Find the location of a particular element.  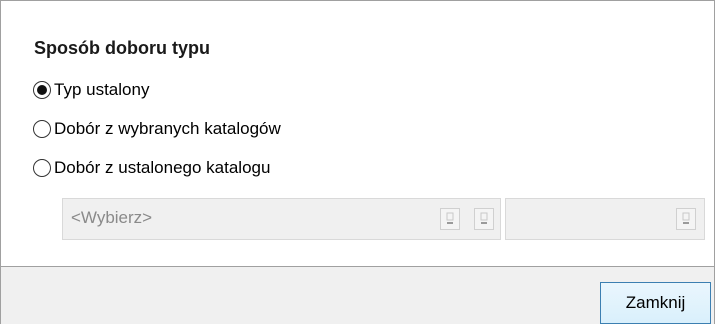

catalog-dropdown-icon is located at coordinates (450, 219).